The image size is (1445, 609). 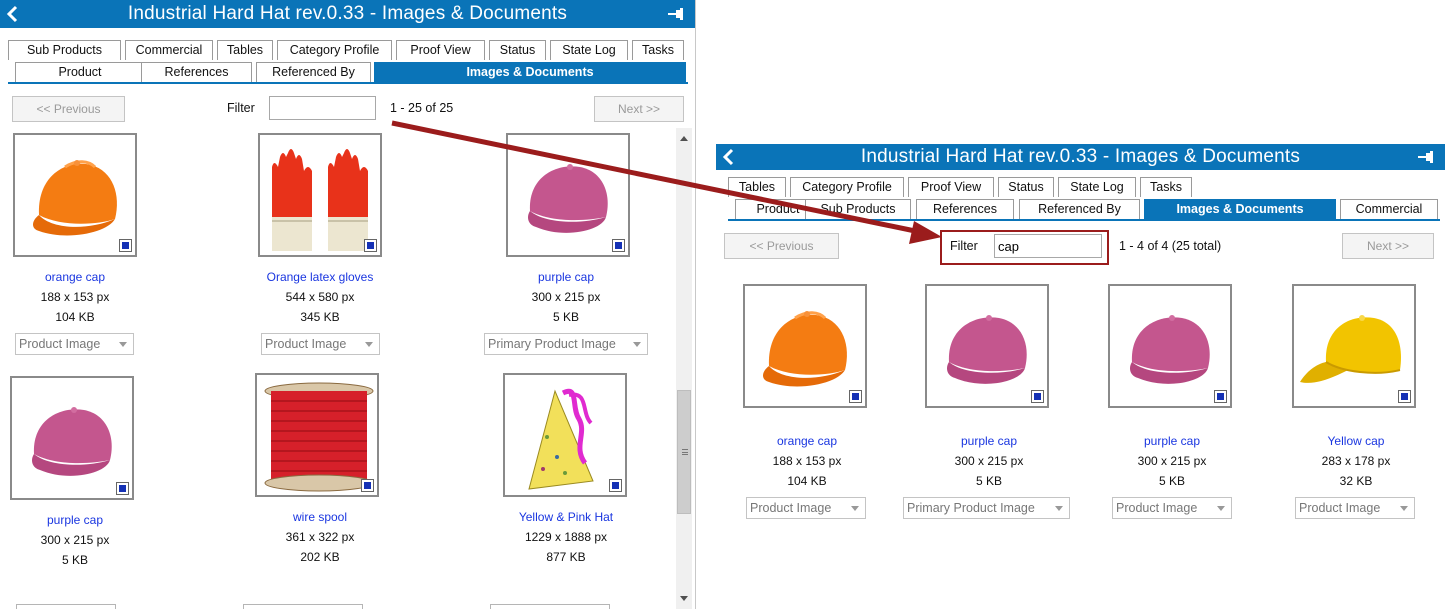 What do you see at coordinates (684, 598) in the screenshot?
I see `scroll-down-icon` at bounding box center [684, 598].